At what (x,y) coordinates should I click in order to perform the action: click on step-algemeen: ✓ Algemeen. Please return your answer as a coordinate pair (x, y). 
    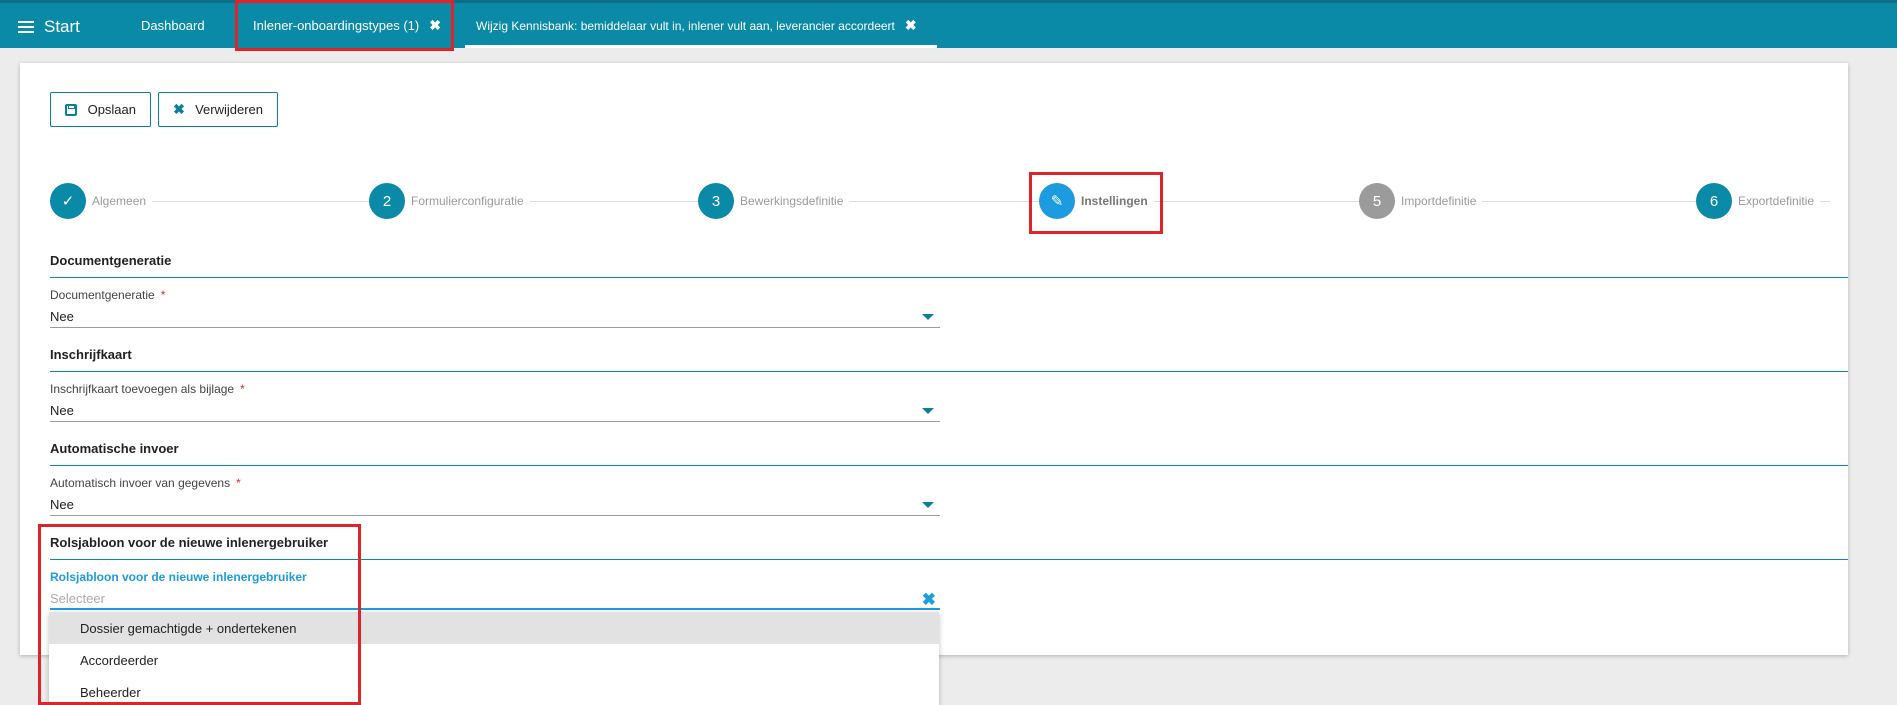
    Looking at the image, I should click on (101, 201).